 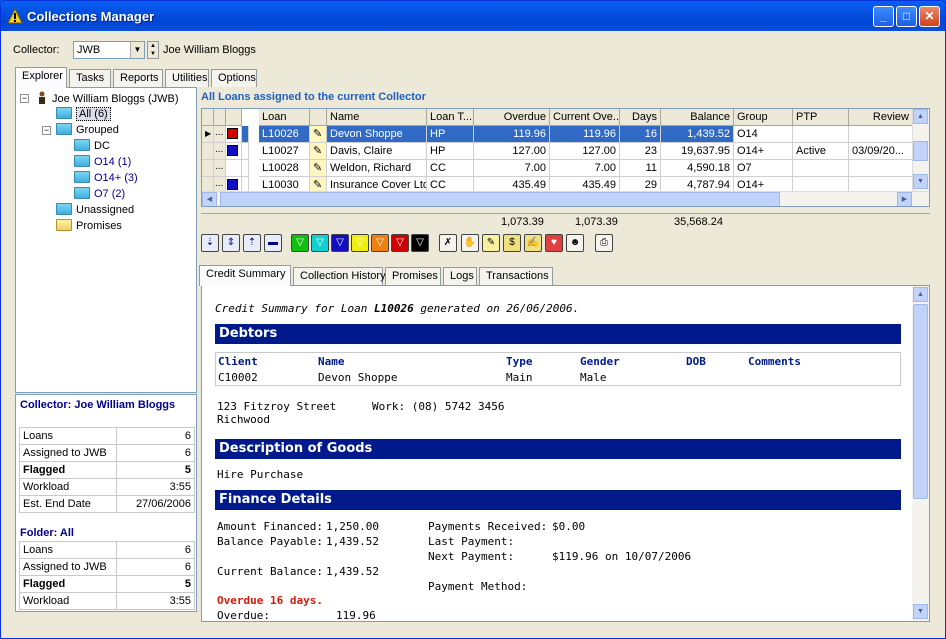 I want to click on tree-item-all: All (6), so click(x=83, y=115).